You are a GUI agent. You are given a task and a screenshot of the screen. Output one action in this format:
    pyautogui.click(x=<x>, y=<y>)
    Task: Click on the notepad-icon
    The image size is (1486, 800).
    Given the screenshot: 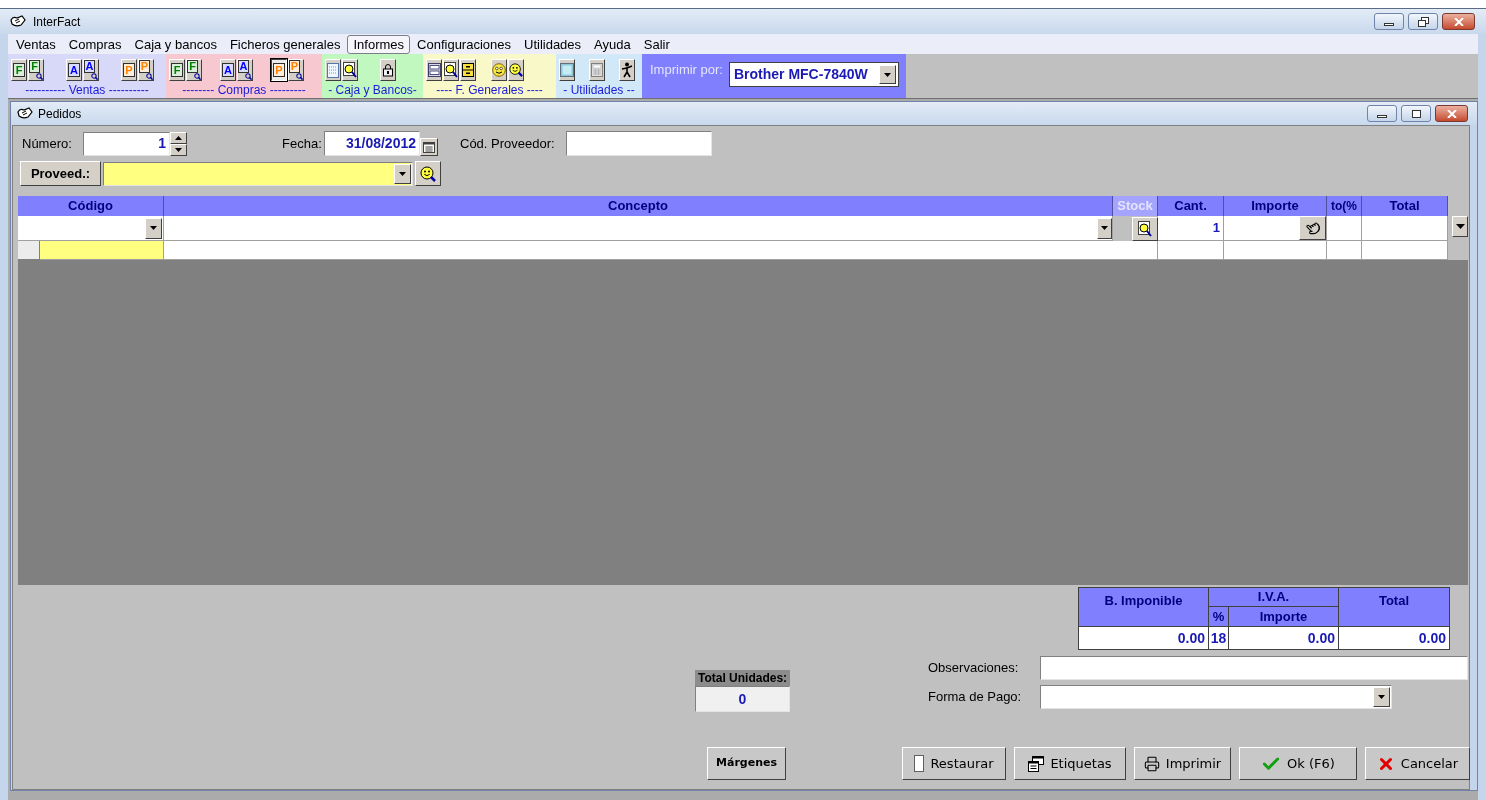 What is the action you would take?
    pyautogui.click(x=333, y=70)
    